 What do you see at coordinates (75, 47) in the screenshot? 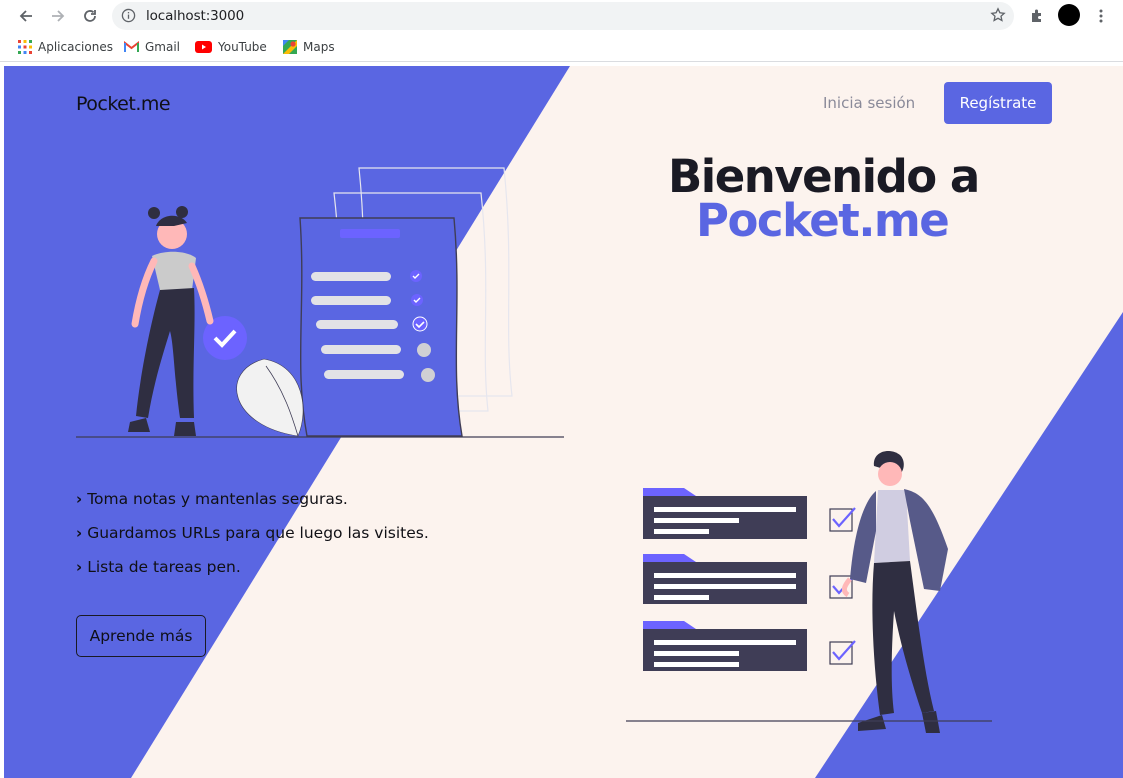
I see `bookmark-label: Aplicaciones` at bounding box center [75, 47].